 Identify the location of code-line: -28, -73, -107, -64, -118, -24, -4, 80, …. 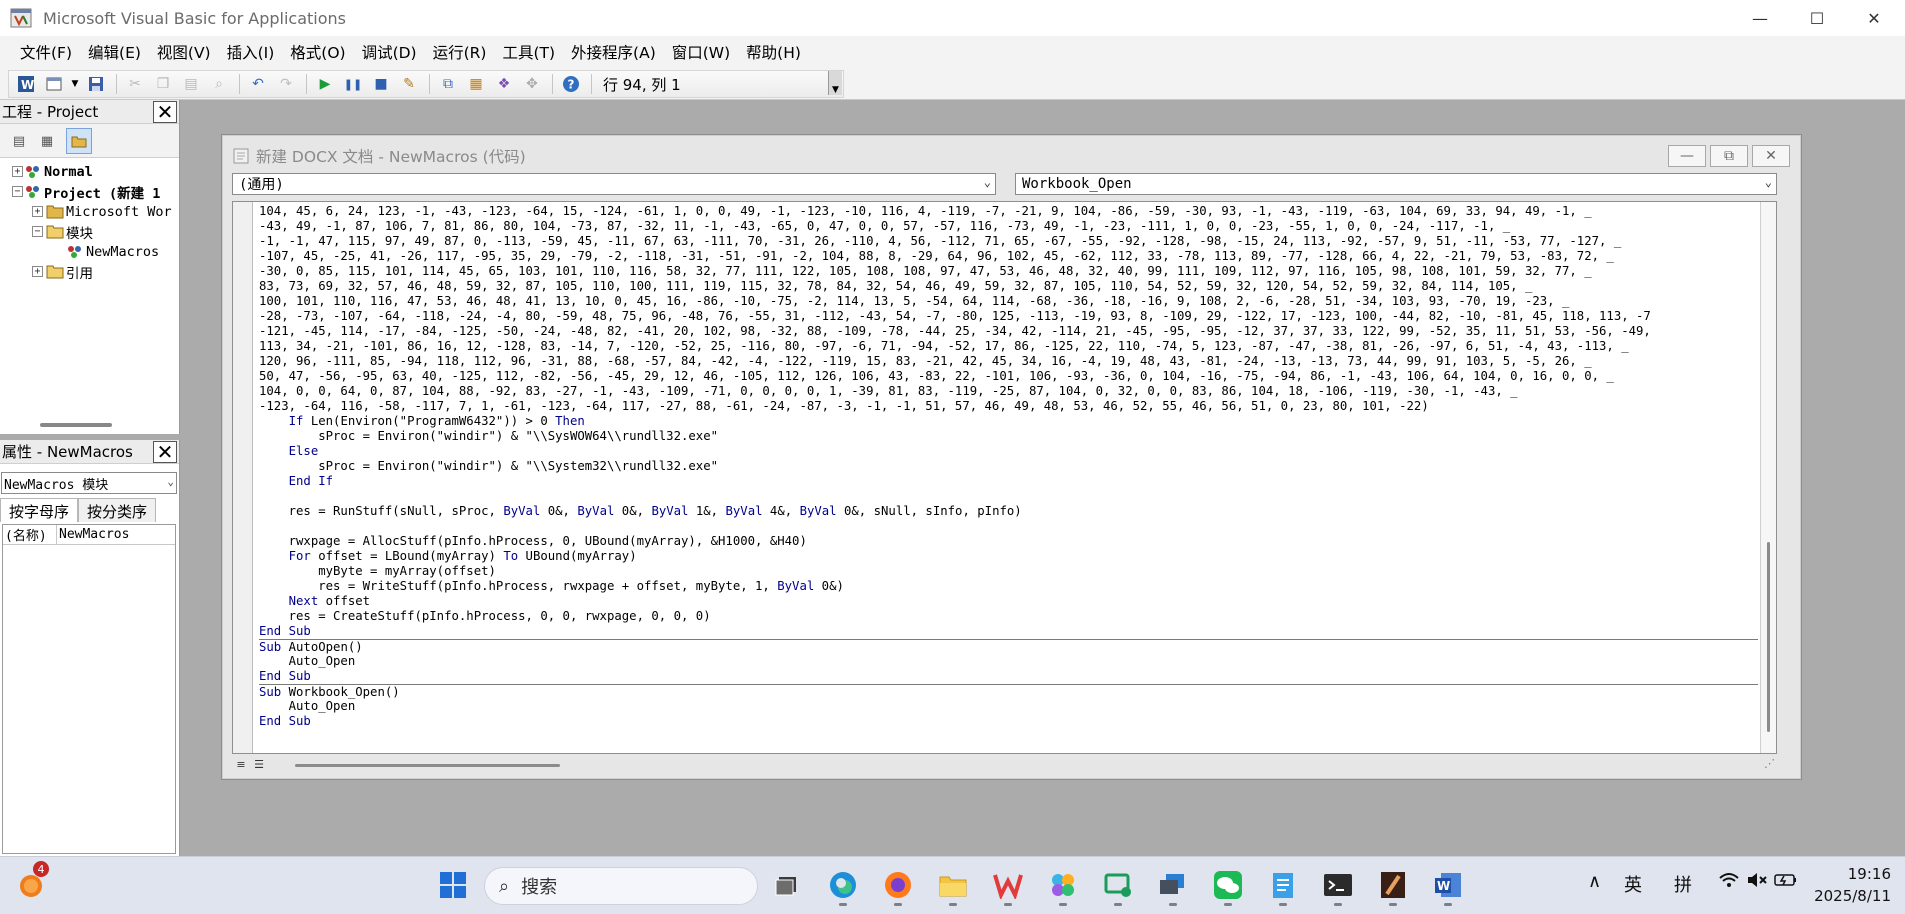
(1008, 316).